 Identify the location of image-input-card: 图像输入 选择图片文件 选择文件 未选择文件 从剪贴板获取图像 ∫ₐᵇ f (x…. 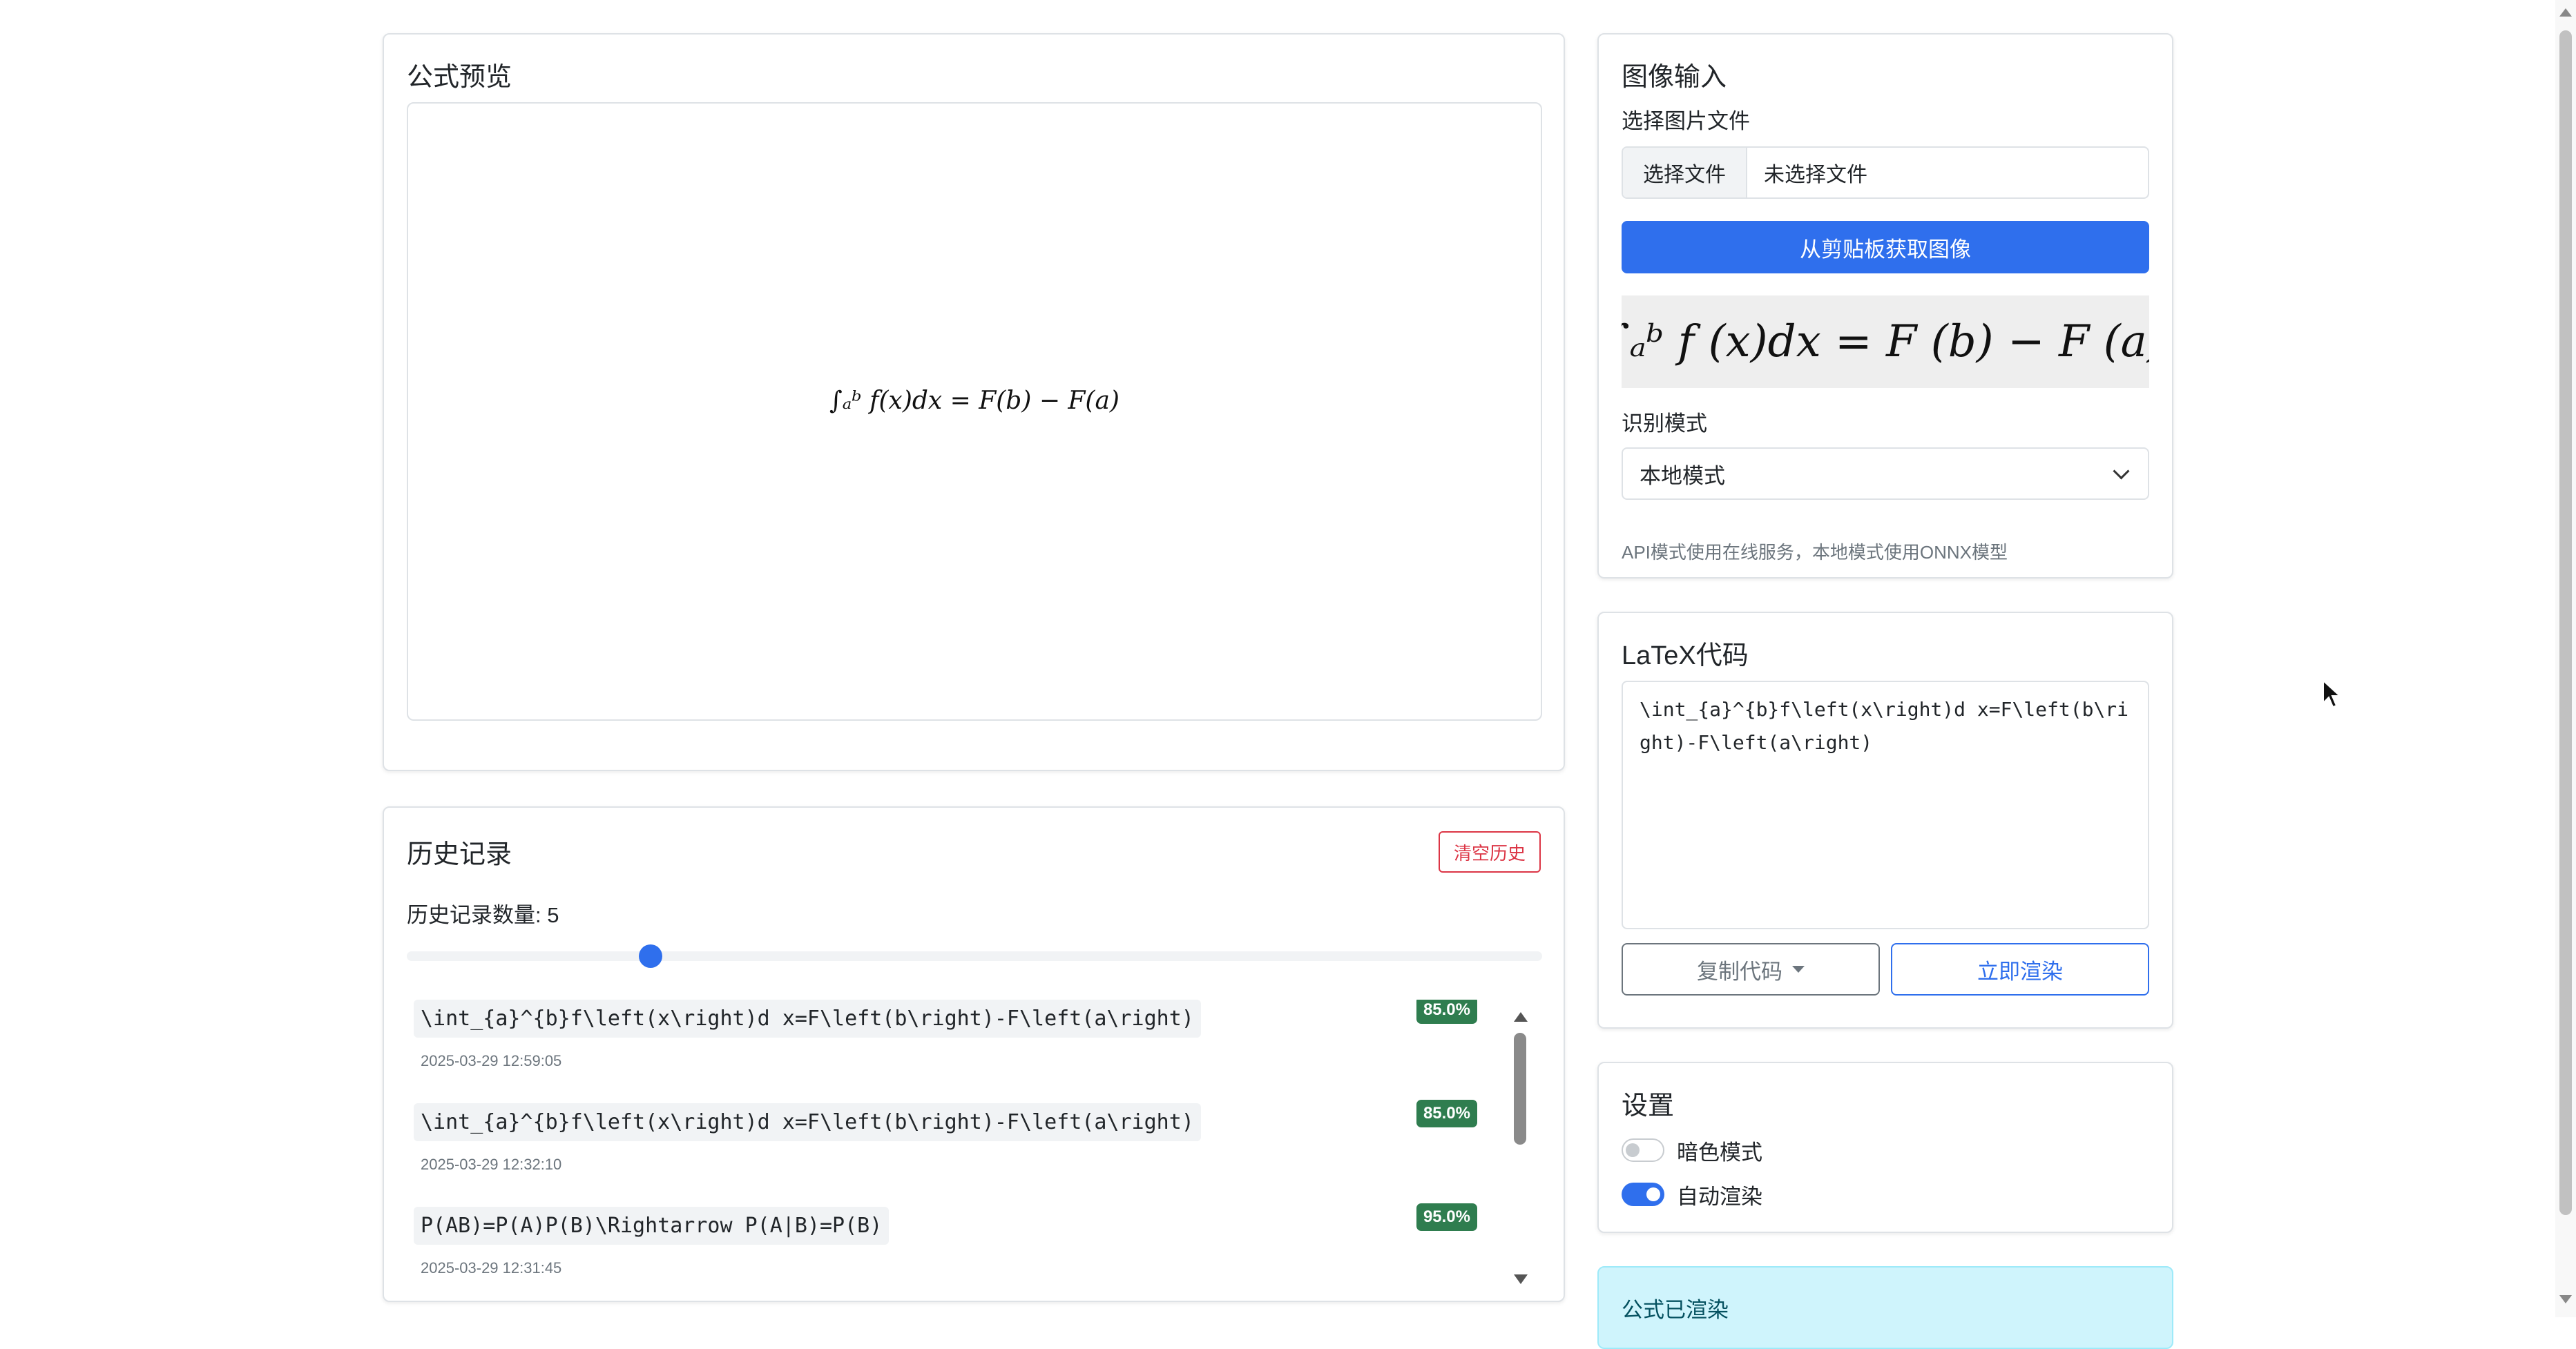
(1885, 306).